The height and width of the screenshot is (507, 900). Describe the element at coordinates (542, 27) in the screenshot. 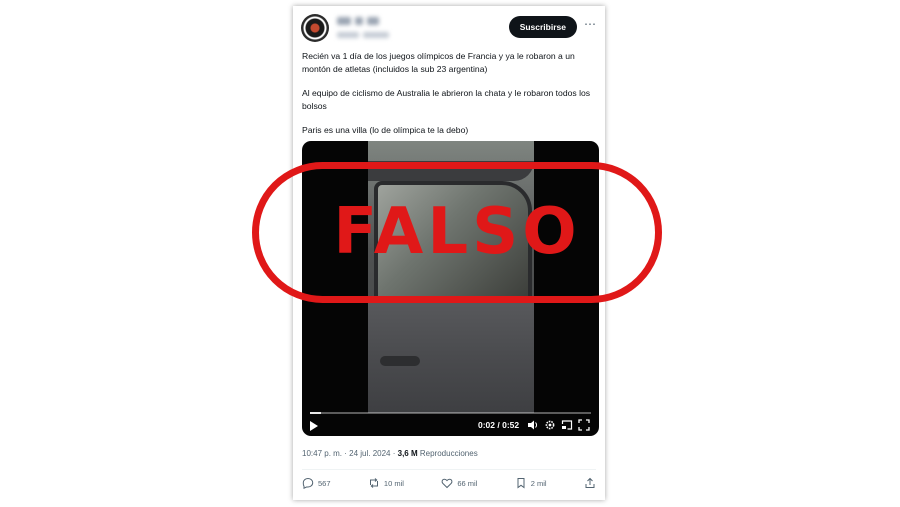

I see `subscribe-button: Suscribirse` at that location.